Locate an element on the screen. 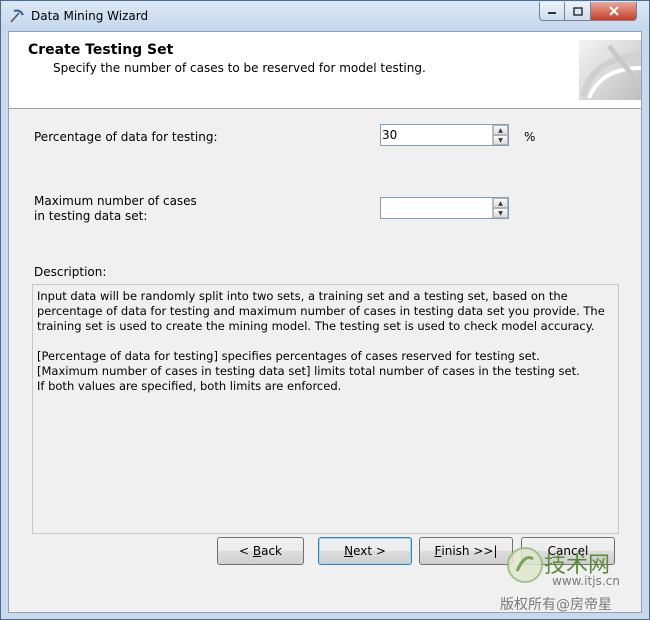  next-accel: N is located at coordinates (349, 551).